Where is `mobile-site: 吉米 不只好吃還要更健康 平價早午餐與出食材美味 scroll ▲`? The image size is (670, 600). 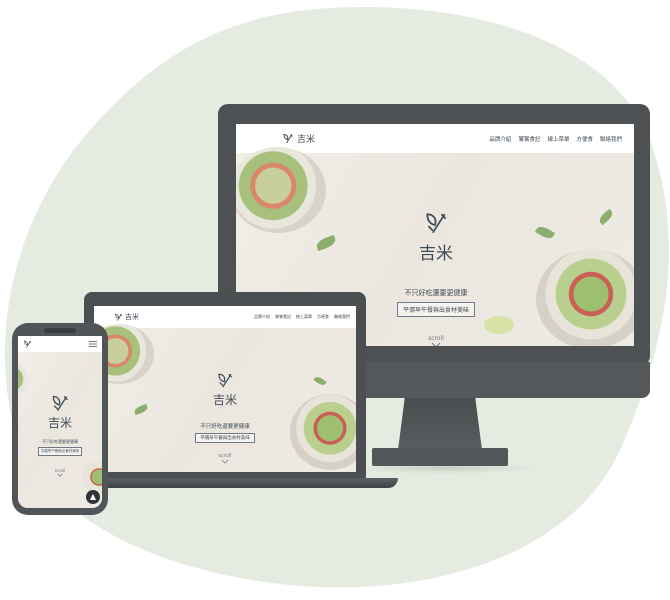 mobile-site: 吉米 不只好吃還要更健康 平價早午餐與出食材美味 scroll ▲ is located at coordinates (60, 422).